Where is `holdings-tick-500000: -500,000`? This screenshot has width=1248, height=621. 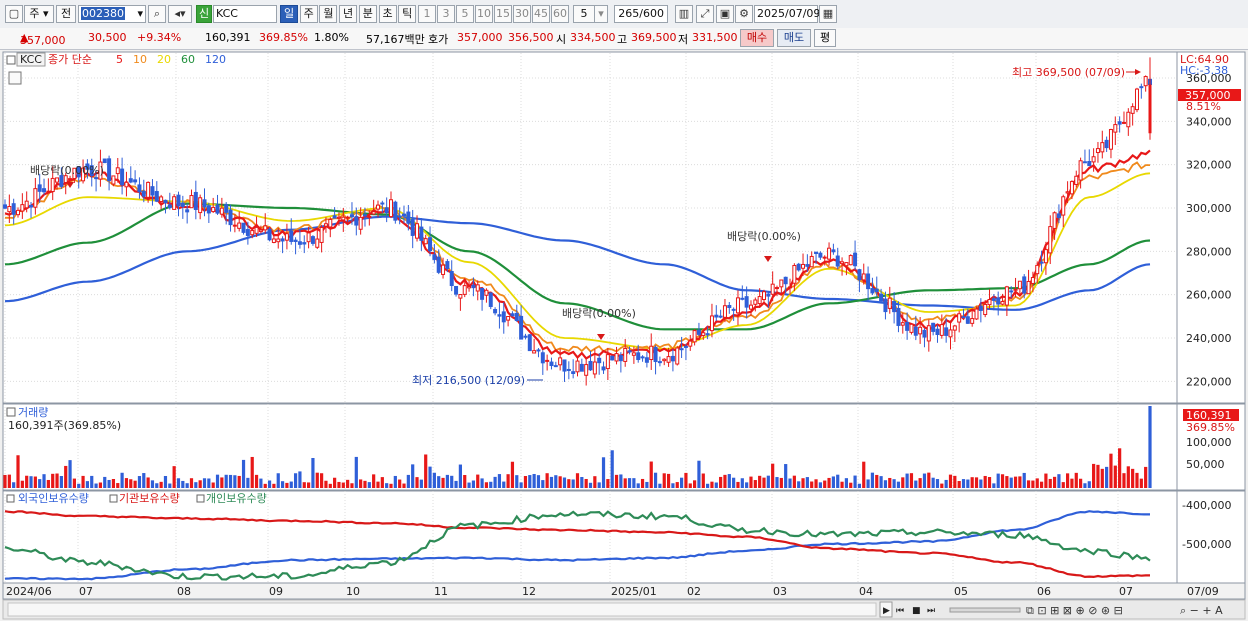 holdings-tick-500000: -500,000 is located at coordinates (1206, 544).